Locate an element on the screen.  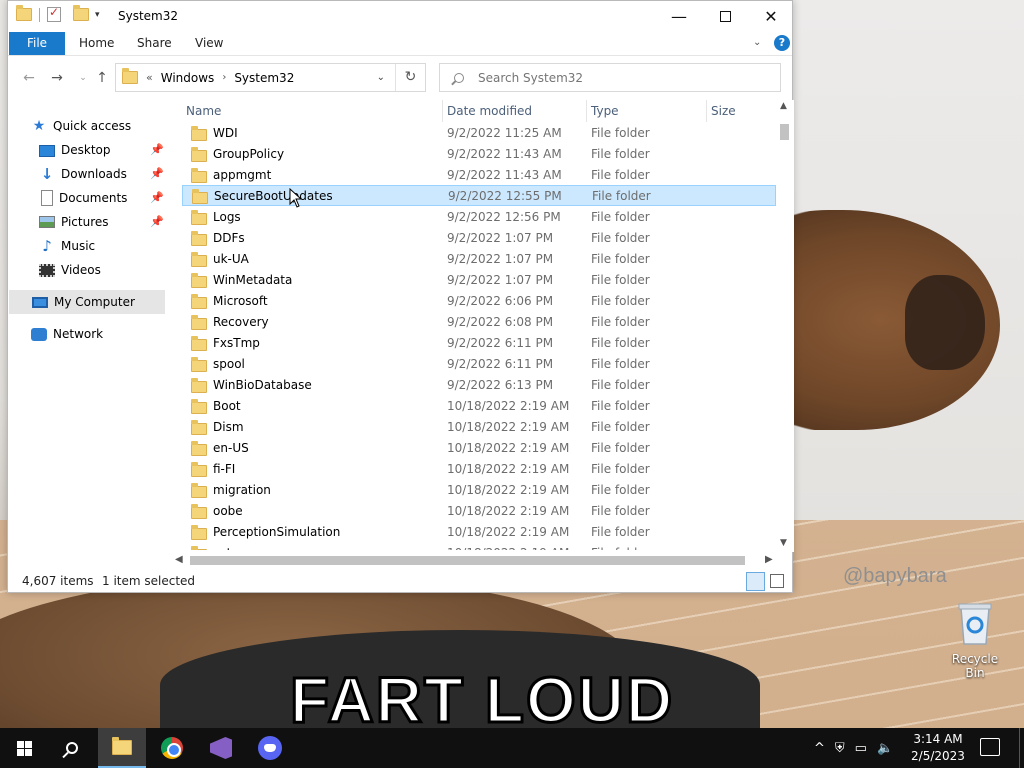
sidebar-item-music: ♪ Music is located at coordinates (101, 246).